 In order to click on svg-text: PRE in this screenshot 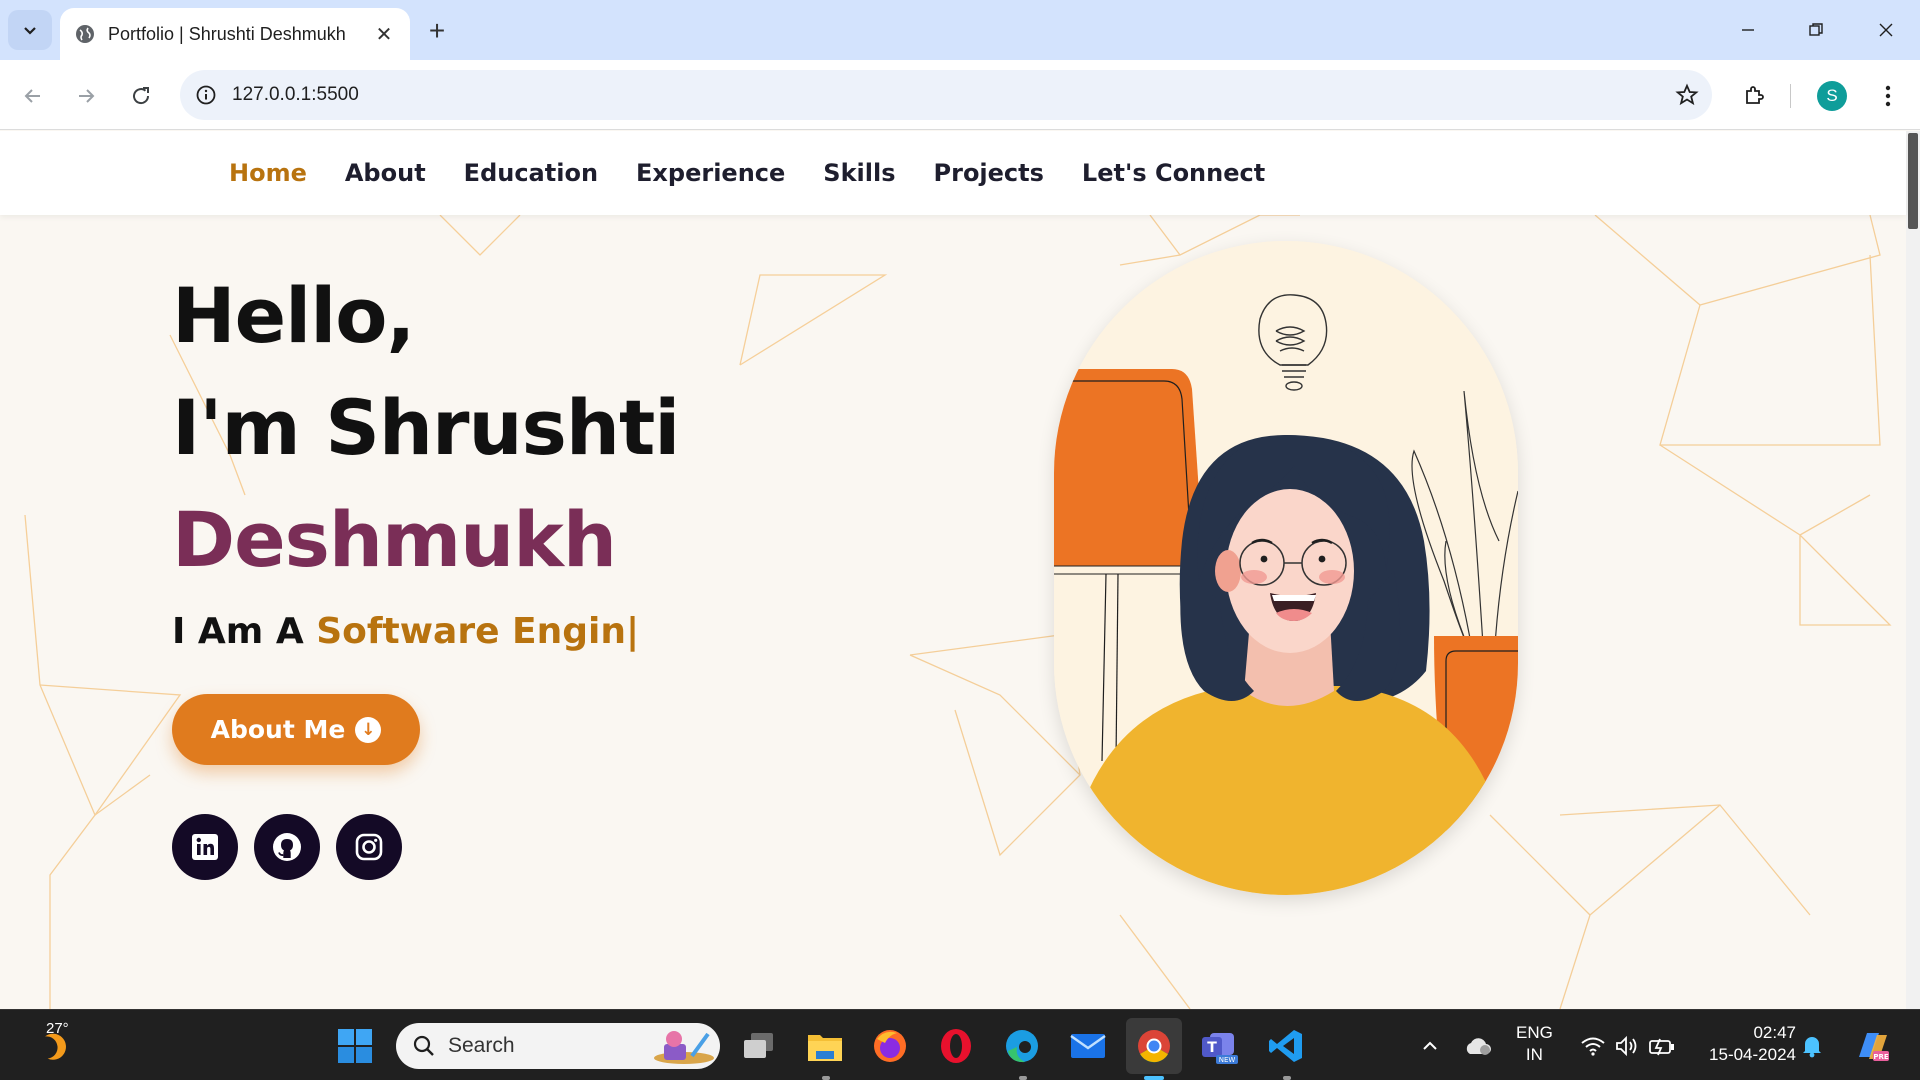, I will do `click(1881, 1057)`.